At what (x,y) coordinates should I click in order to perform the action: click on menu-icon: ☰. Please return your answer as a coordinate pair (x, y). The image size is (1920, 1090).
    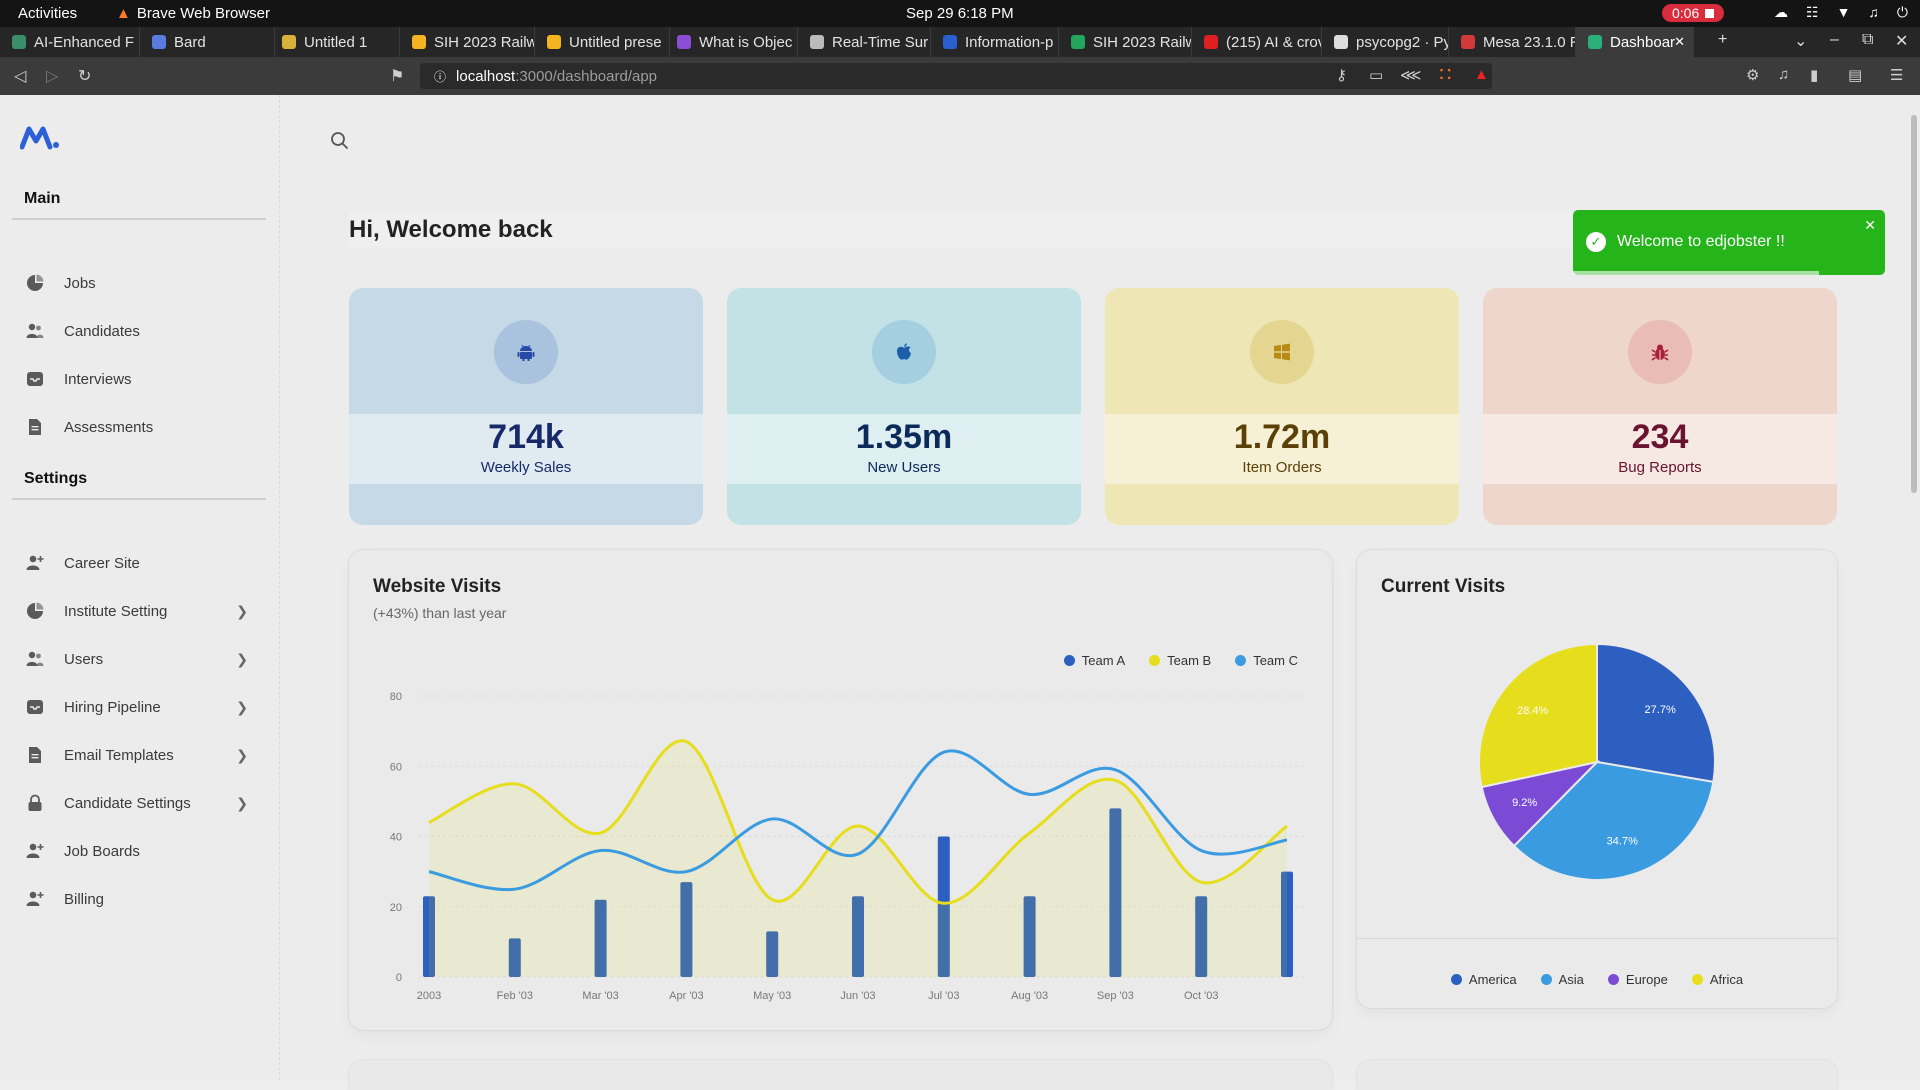
    Looking at the image, I should click on (1896, 75).